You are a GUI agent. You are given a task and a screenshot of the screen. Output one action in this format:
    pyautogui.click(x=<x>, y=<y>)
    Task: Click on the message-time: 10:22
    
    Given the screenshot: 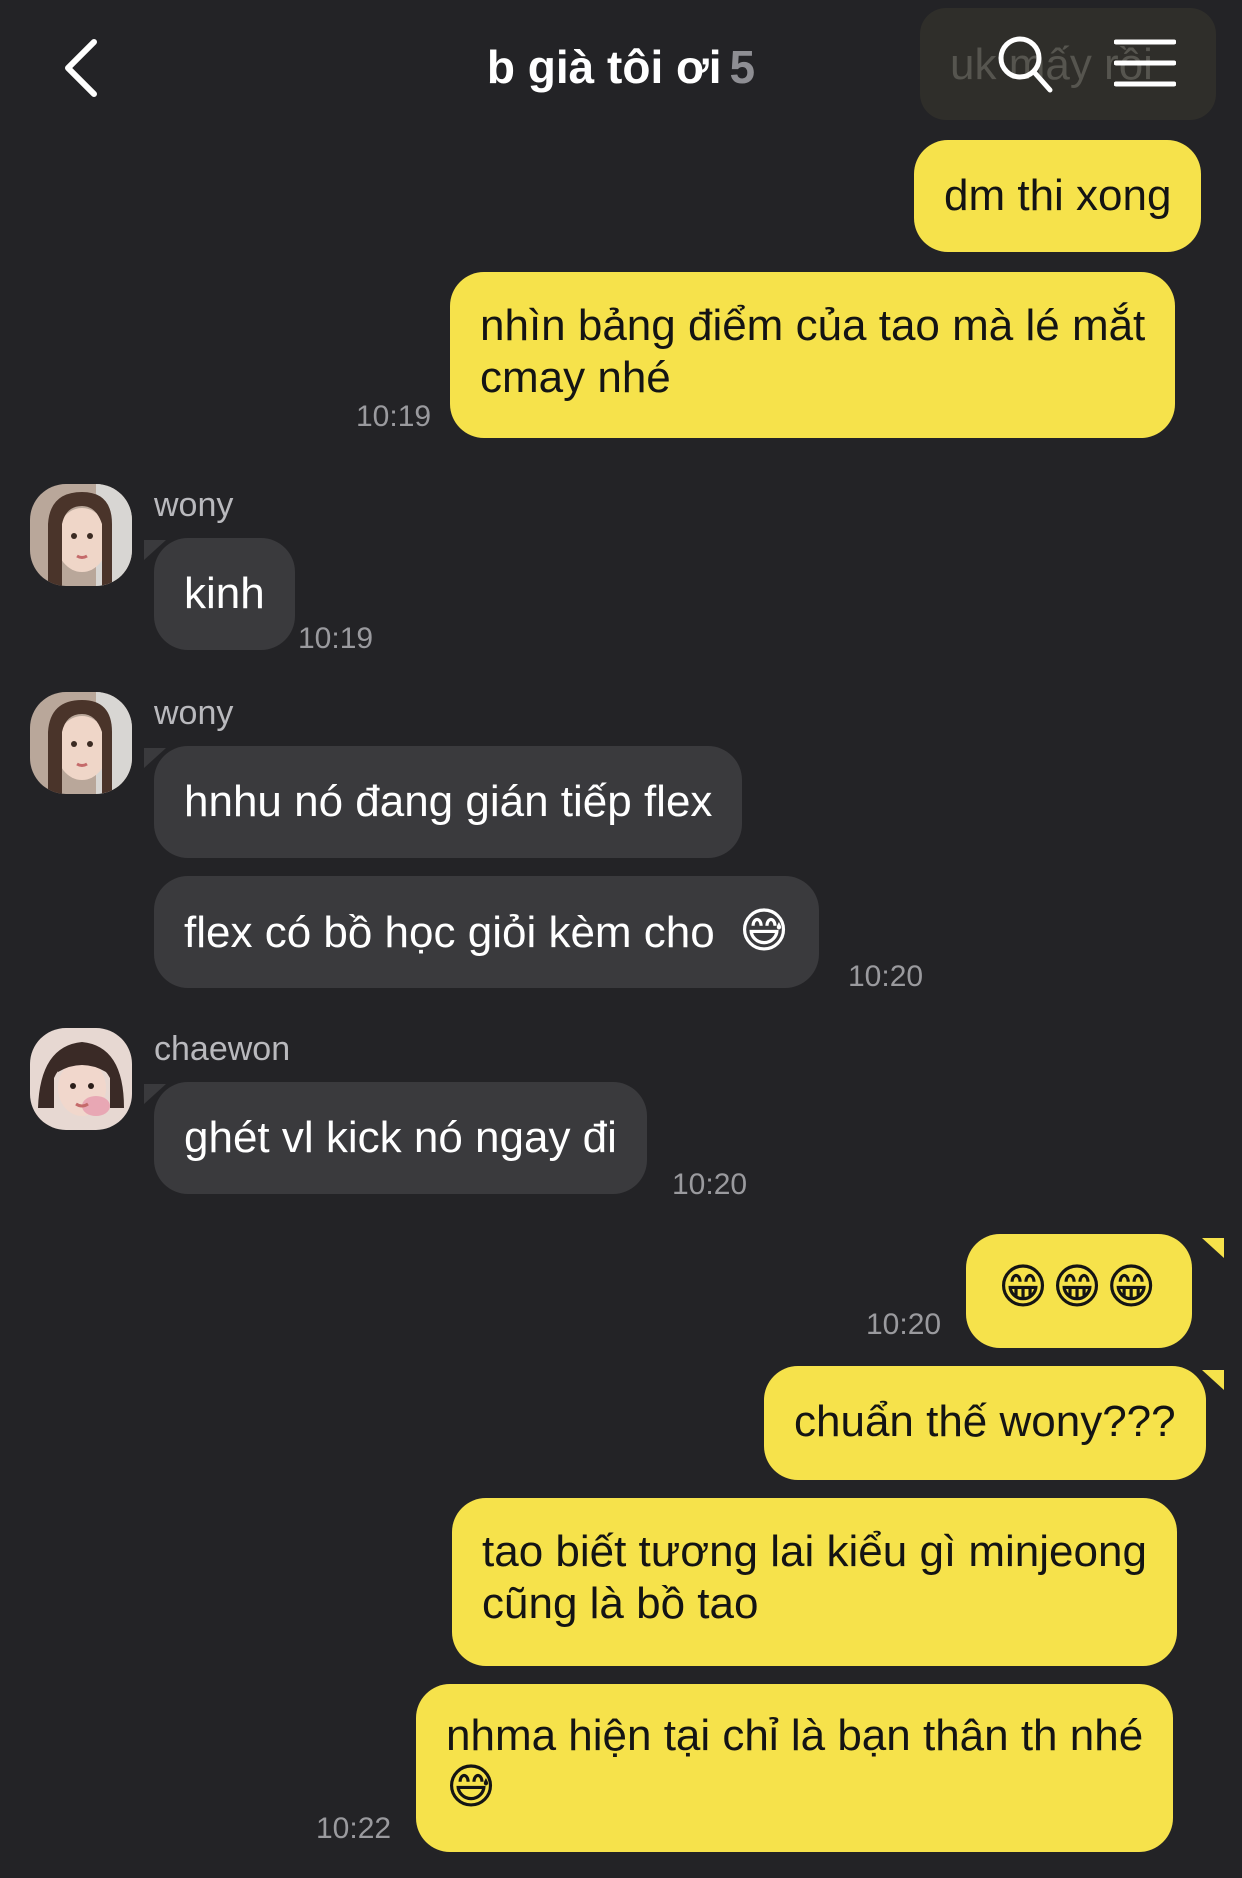 What is the action you would take?
    pyautogui.click(x=354, y=1828)
    